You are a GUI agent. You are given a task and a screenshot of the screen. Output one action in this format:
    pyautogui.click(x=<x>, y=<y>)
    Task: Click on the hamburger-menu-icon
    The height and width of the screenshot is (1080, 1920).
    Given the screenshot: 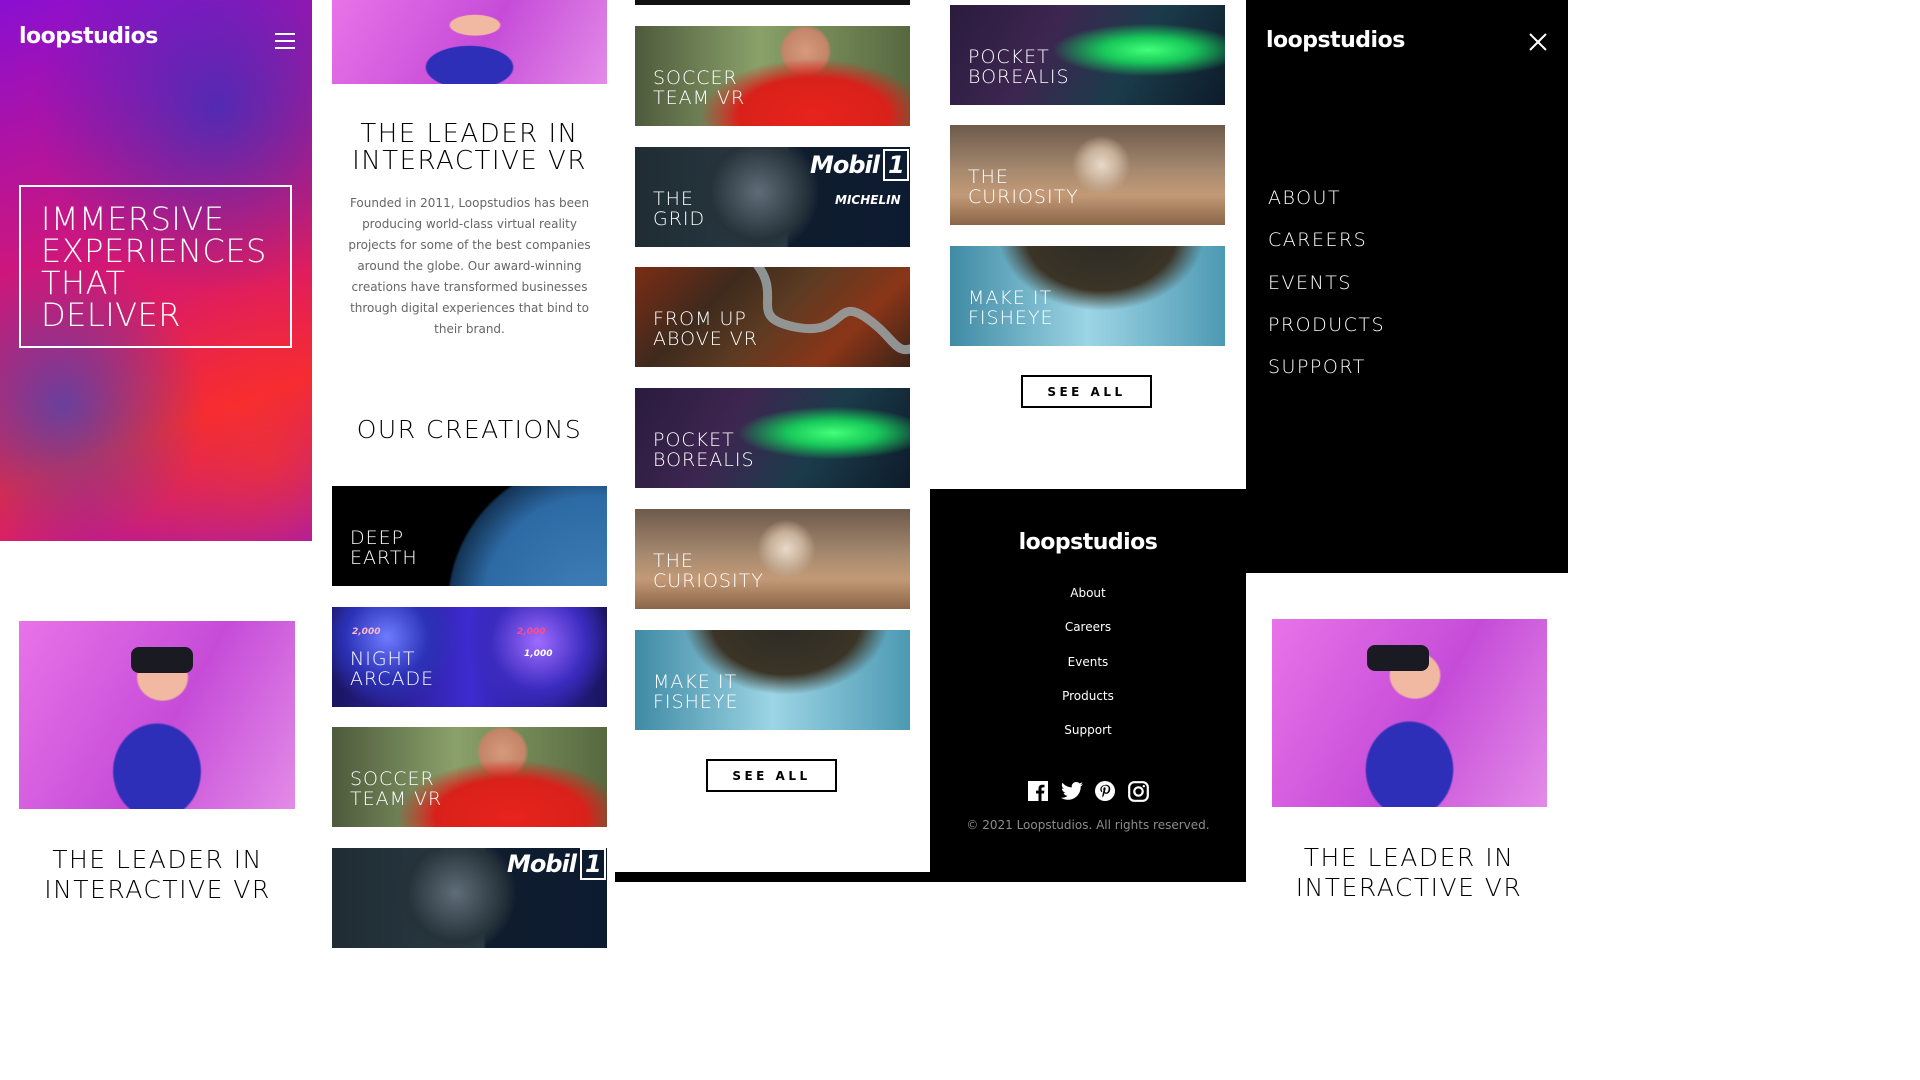 What is the action you would take?
    pyautogui.click(x=285, y=43)
    